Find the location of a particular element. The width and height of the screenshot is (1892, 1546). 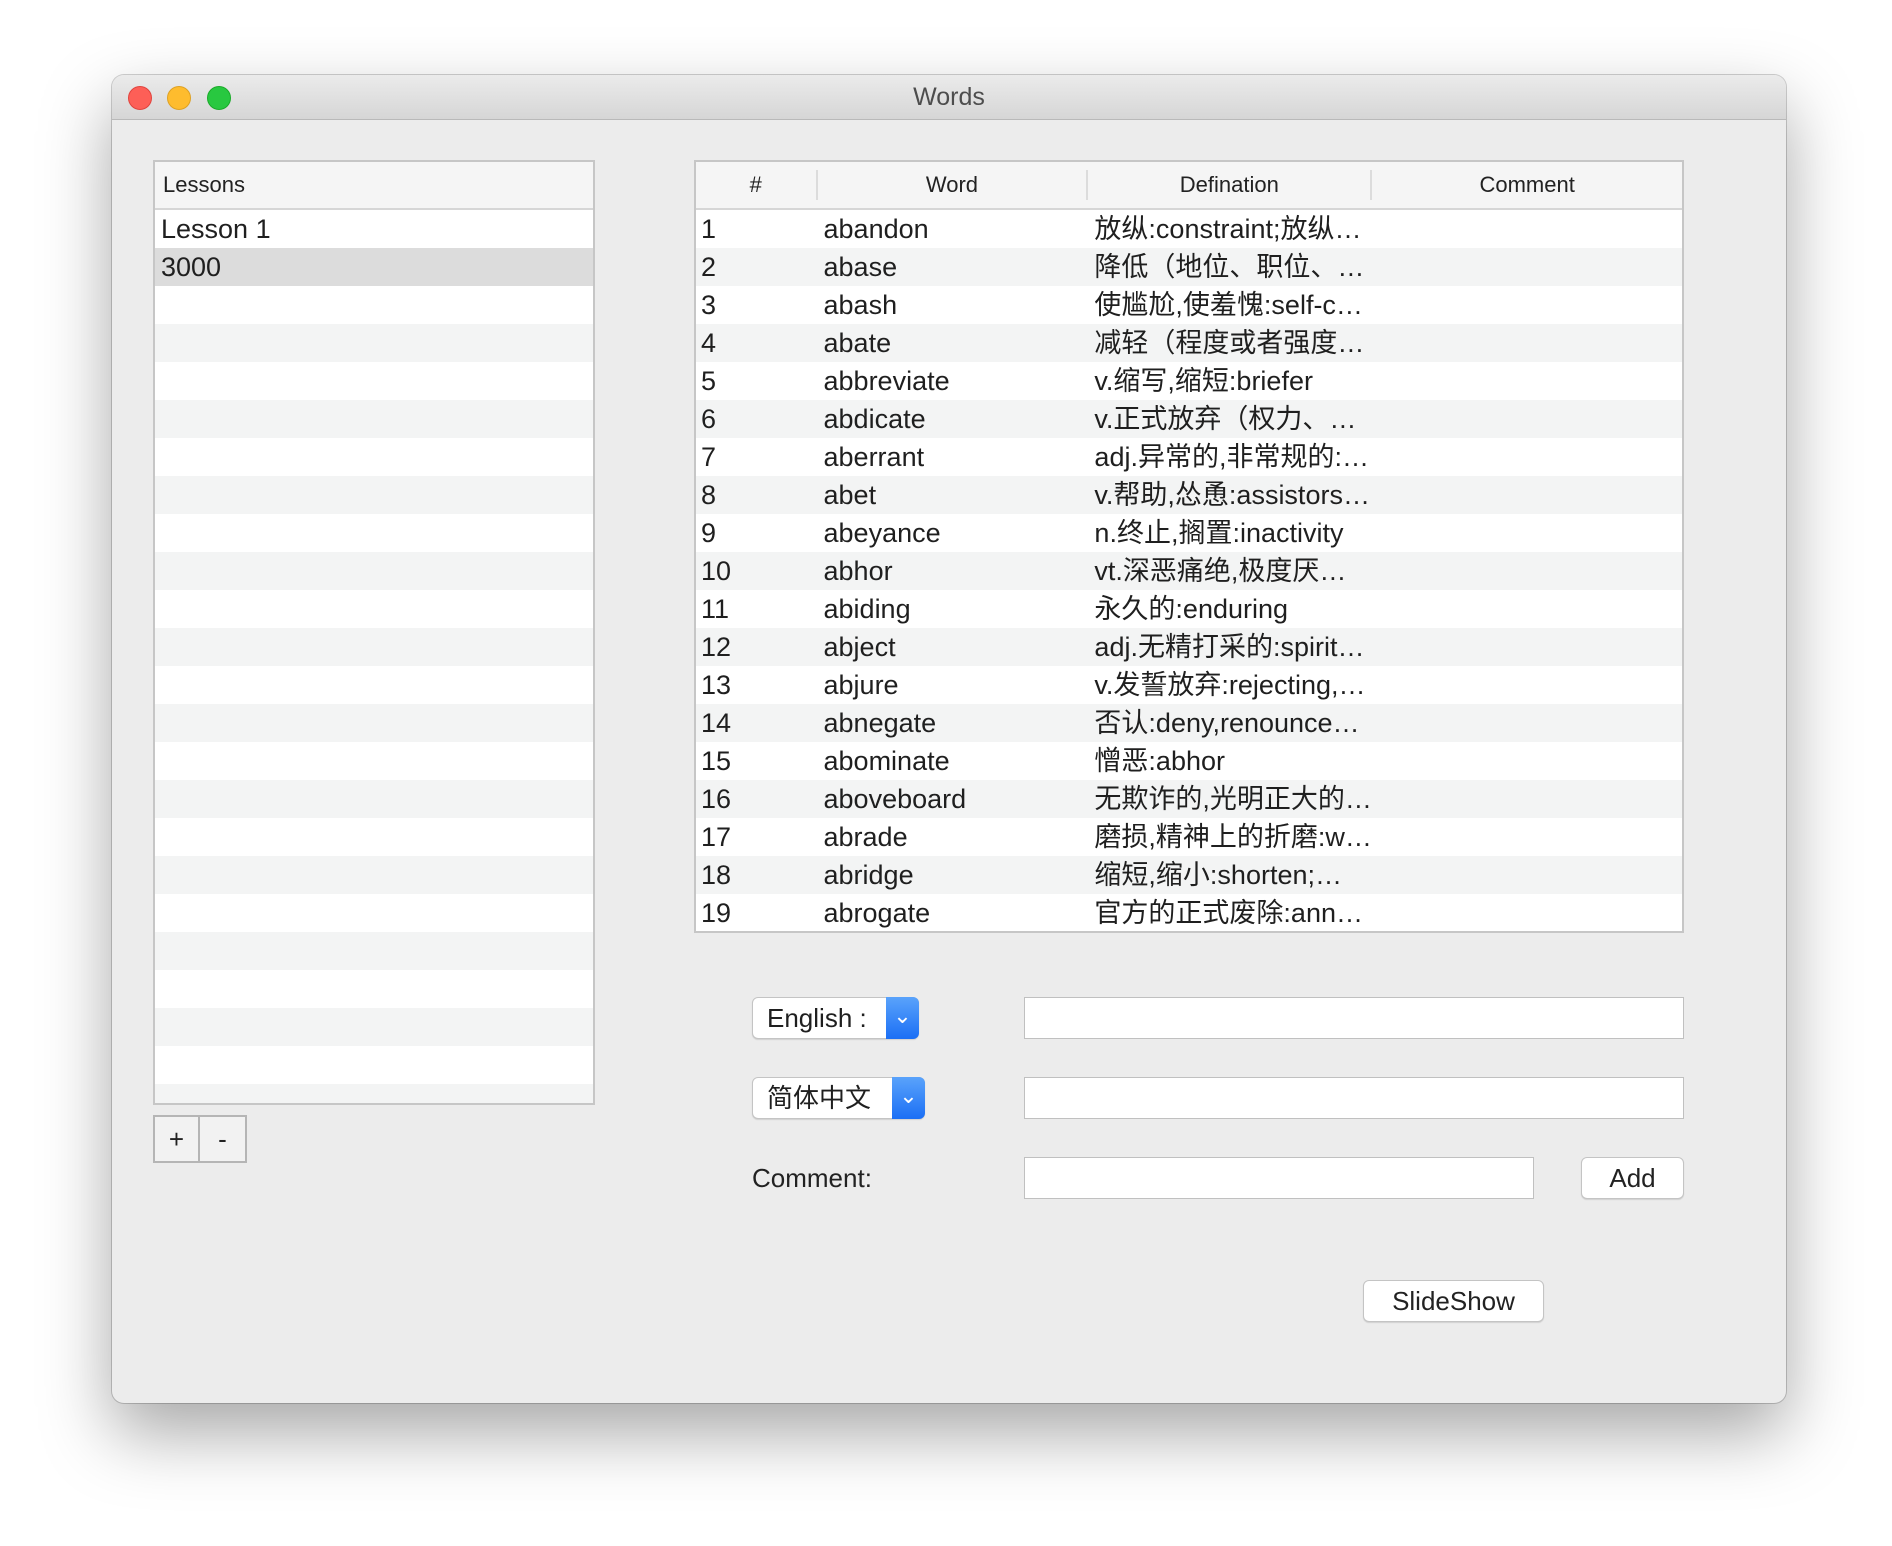

source-language-select: English : ⌄ is located at coordinates (835, 1018).